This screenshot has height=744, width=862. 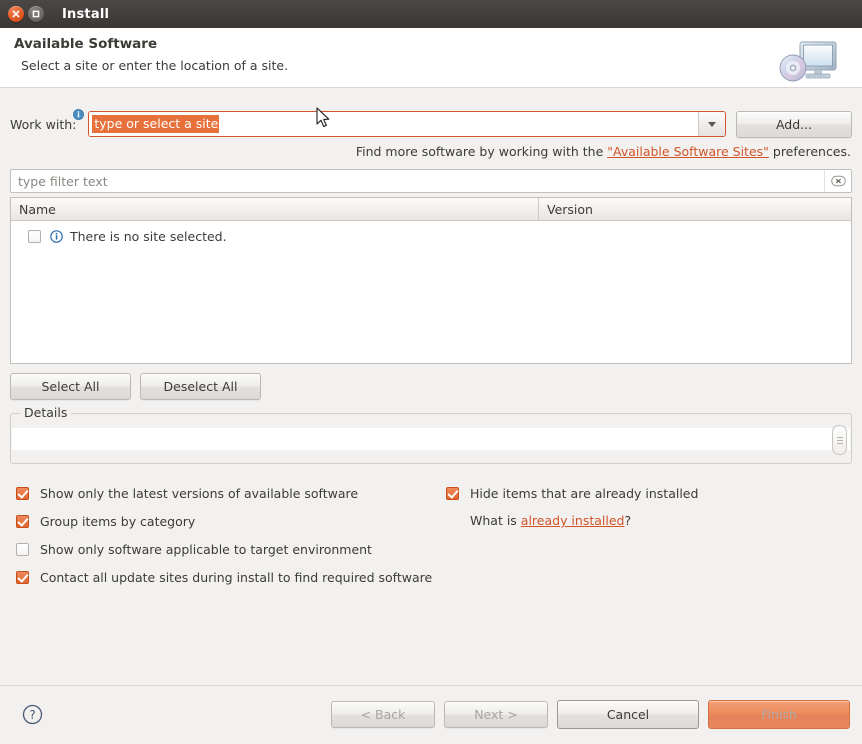 What do you see at coordinates (86, 44) in the screenshot?
I see `page-title: Available Software` at bounding box center [86, 44].